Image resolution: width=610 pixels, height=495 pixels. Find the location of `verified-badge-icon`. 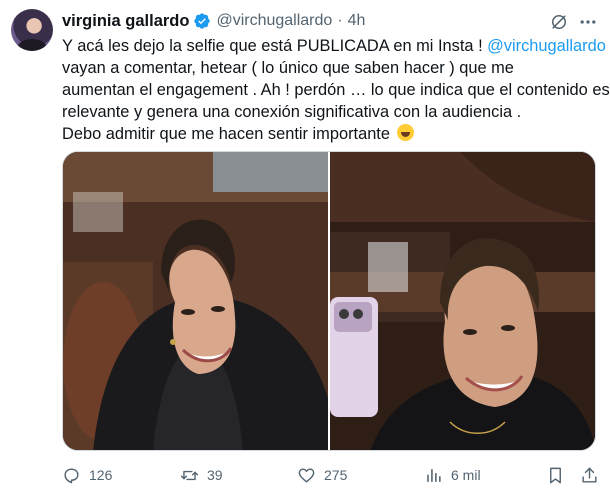

verified-badge-icon is located at coordinates (202, 21).